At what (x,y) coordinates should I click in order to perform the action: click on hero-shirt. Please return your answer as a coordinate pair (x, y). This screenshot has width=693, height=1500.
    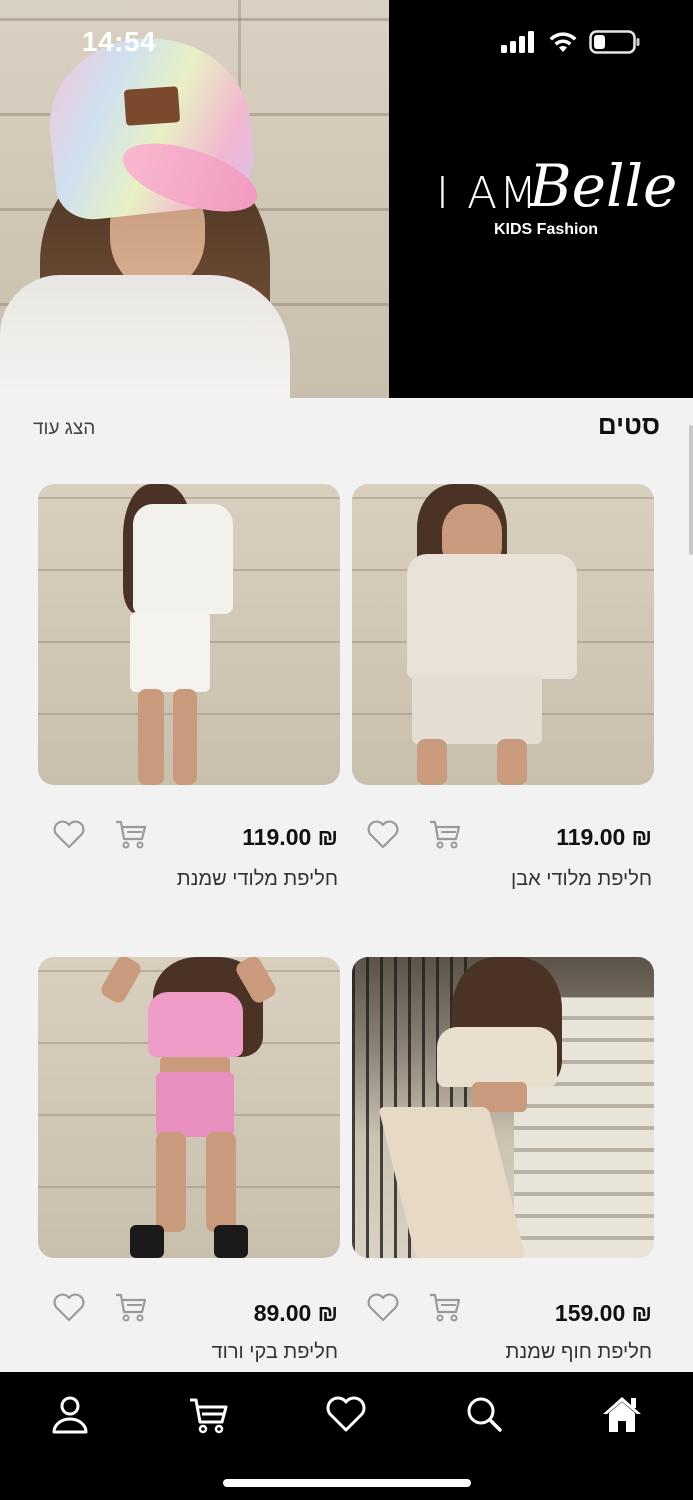
    Looking at the image, I should click on (145, 336).